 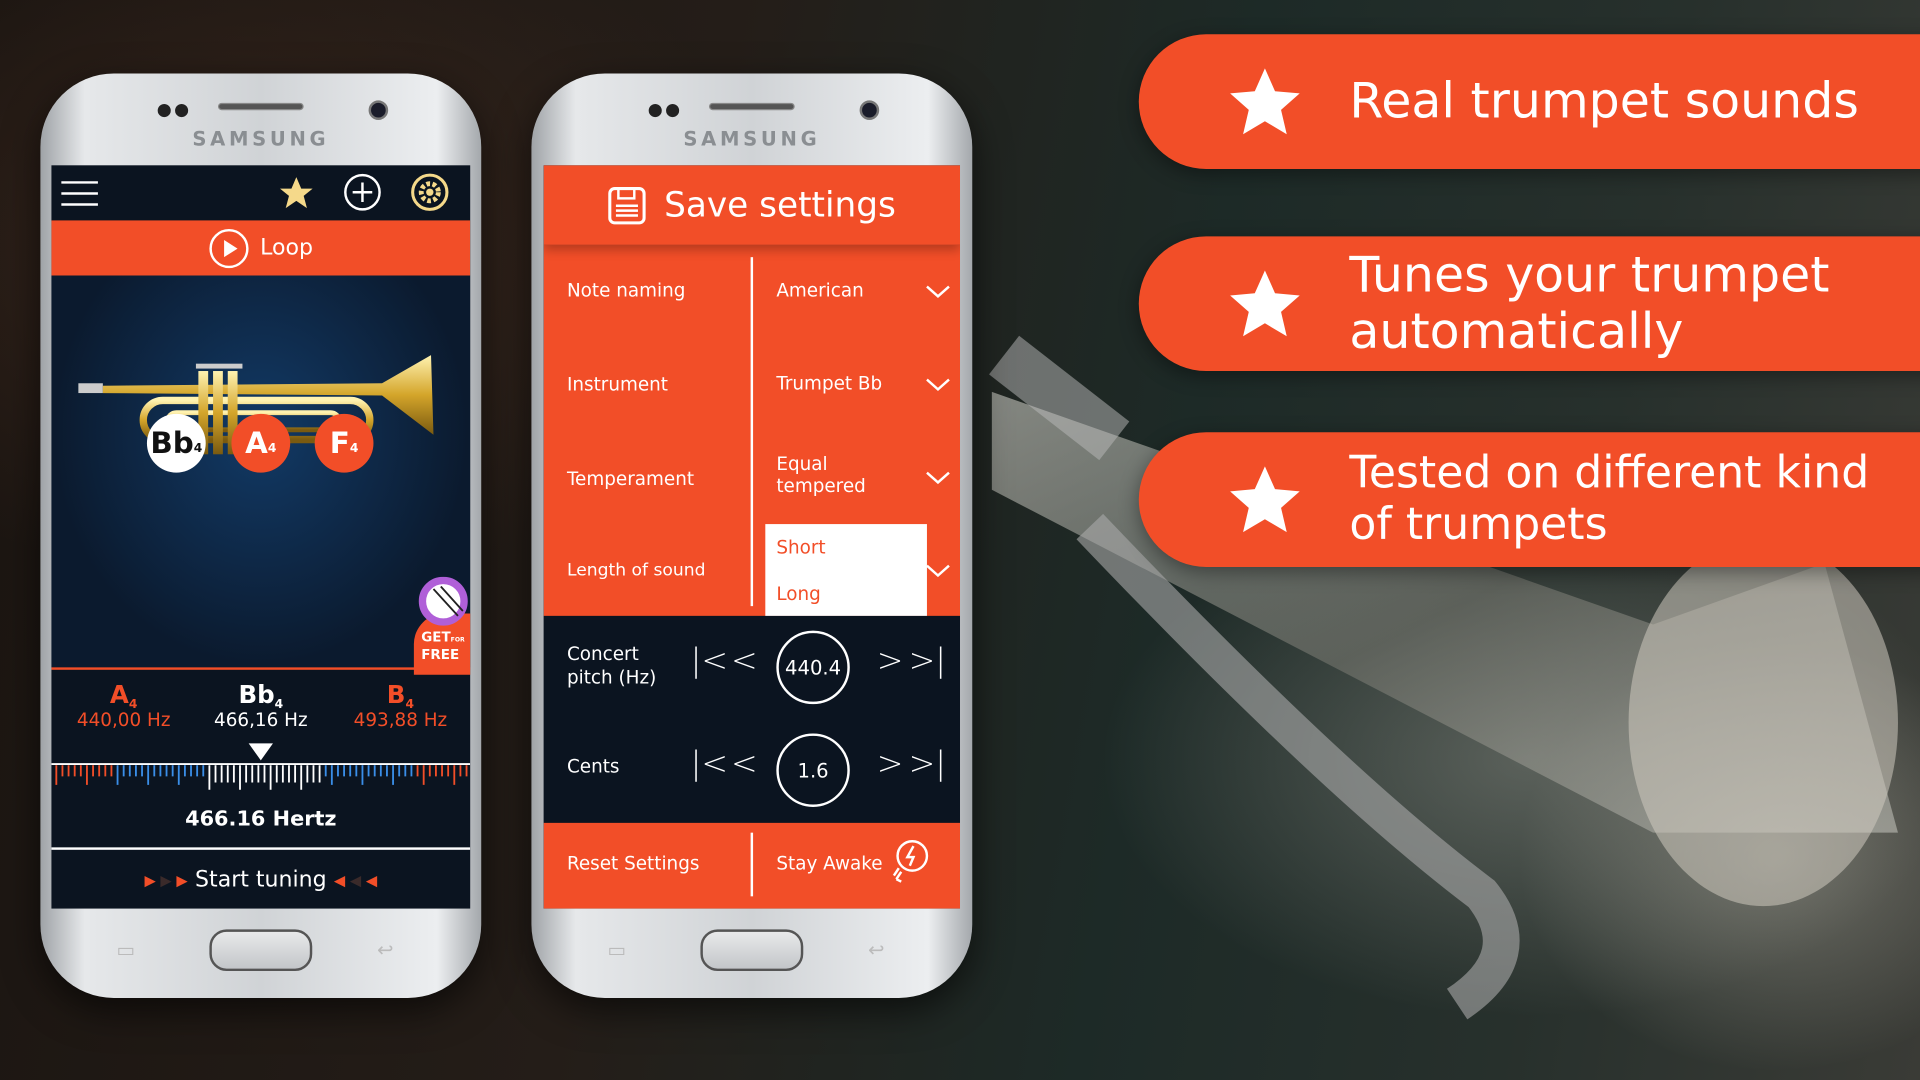 I want to click on save-settings-title: Save settings, so click(x=780, y=205).